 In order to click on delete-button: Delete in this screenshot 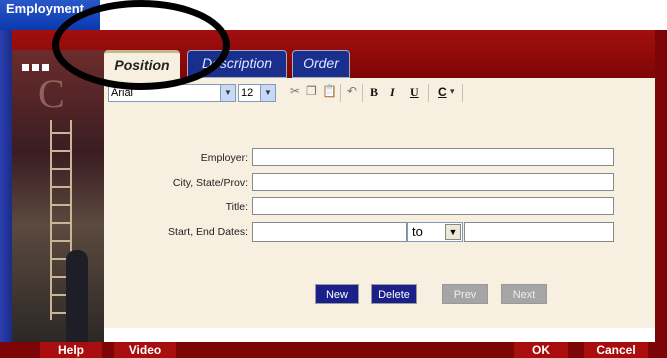, I will do `click(394, 294)`.